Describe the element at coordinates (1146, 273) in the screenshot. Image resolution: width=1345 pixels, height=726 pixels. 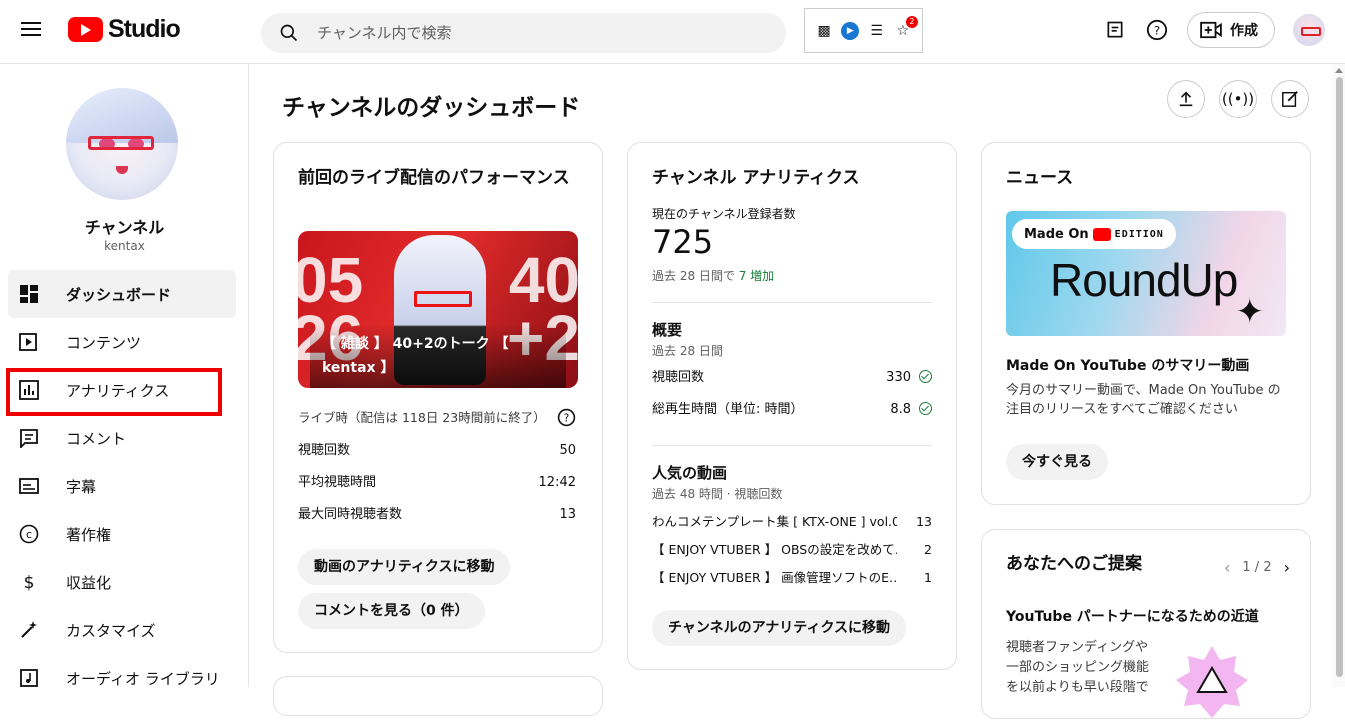
I see `news-image: Made On EDITION RoundUp ✦` at that location.